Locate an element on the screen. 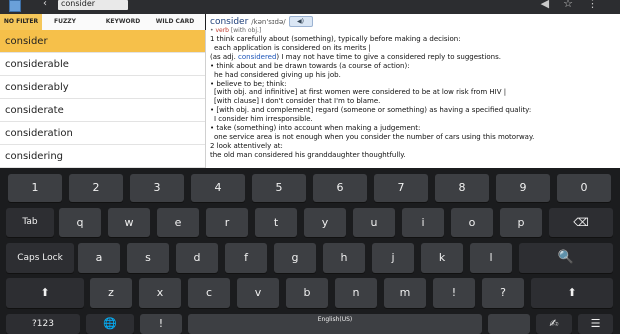 This screenshot has width=620, height=334. back-arrow-icon: ‹ is located at coordinates (45, 4).